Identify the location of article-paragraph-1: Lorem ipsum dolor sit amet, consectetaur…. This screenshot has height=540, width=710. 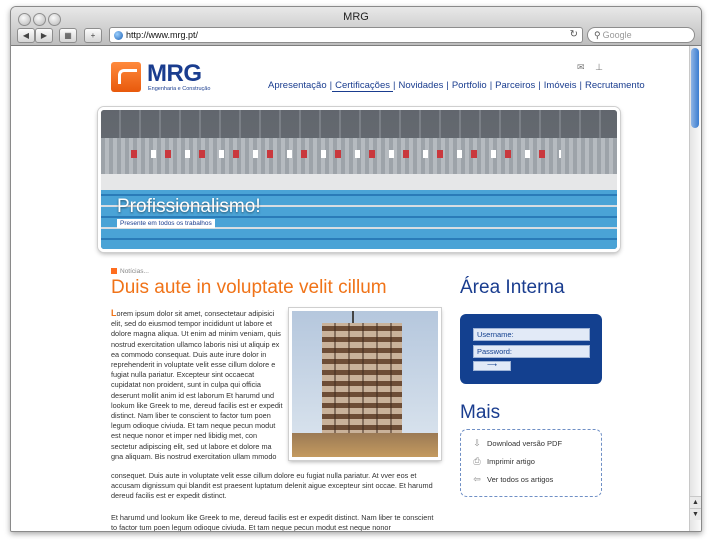
(197, 385).